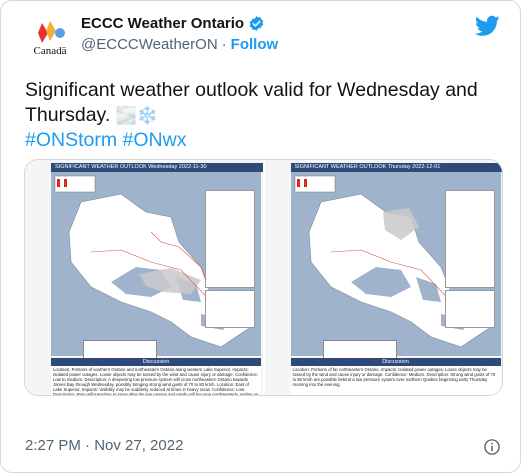  What do you see at coordinates (162, 23) in the screenshot?
I see `display-name: ECCC Weather Ontario` at bounding box center [162, 23].